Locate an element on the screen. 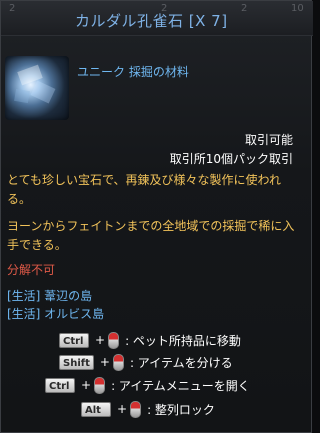  item-title: カルダル孔雀石 [X 7] is located at coordinates (151, 21).